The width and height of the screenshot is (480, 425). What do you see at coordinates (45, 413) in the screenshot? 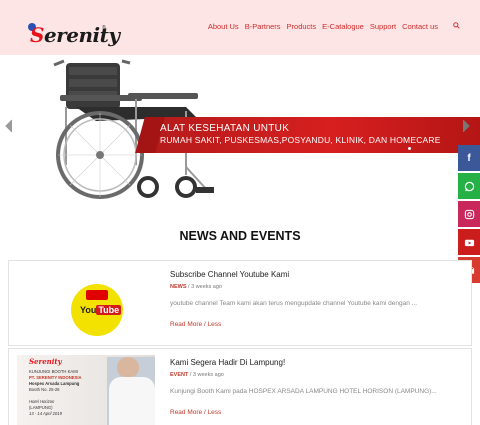
I see `flyer-text: 13 - 14 April 2019` at bounding box center [45, 413].